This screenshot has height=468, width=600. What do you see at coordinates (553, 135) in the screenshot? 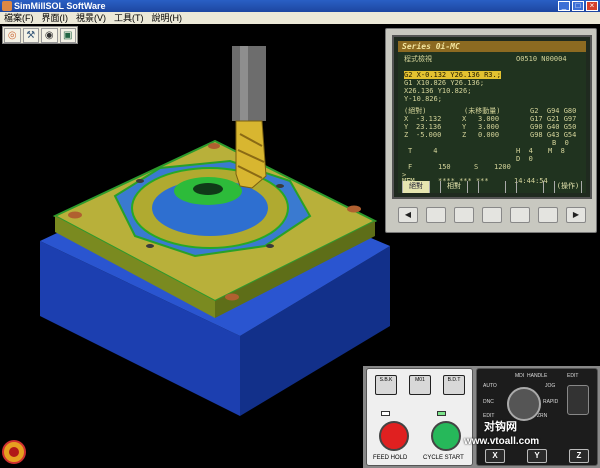
I see `cnc-gcodes-z: G98 G43 G54` at bounding box center [553, 135].